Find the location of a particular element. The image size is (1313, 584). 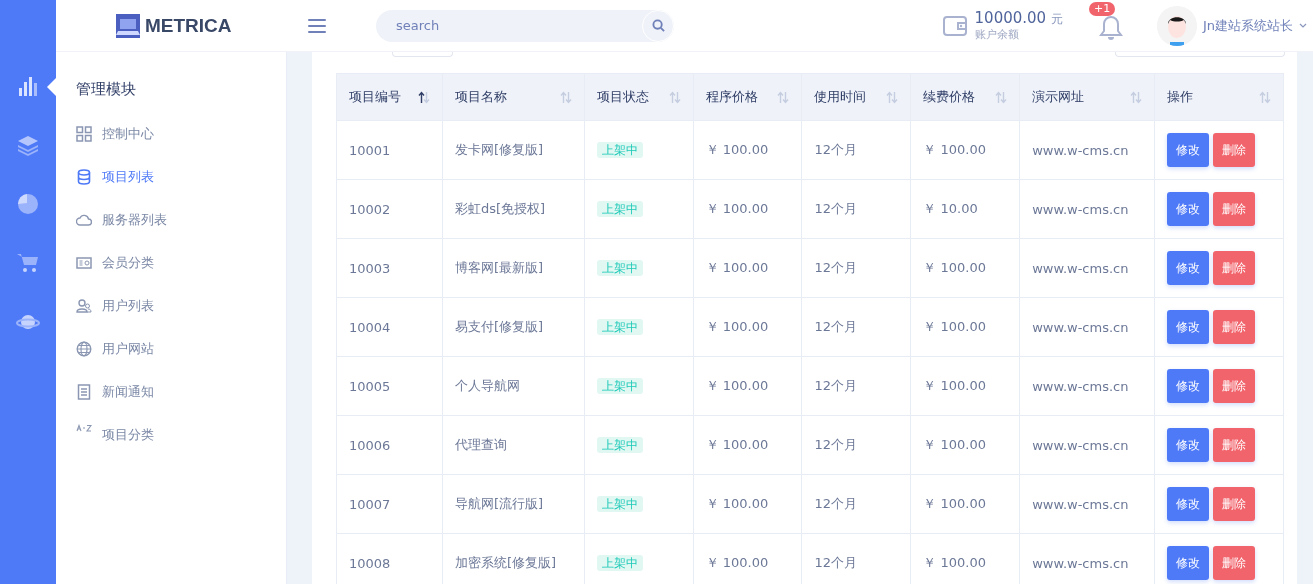

table-cell: 代理查询 is located at coordinates (513, 445).